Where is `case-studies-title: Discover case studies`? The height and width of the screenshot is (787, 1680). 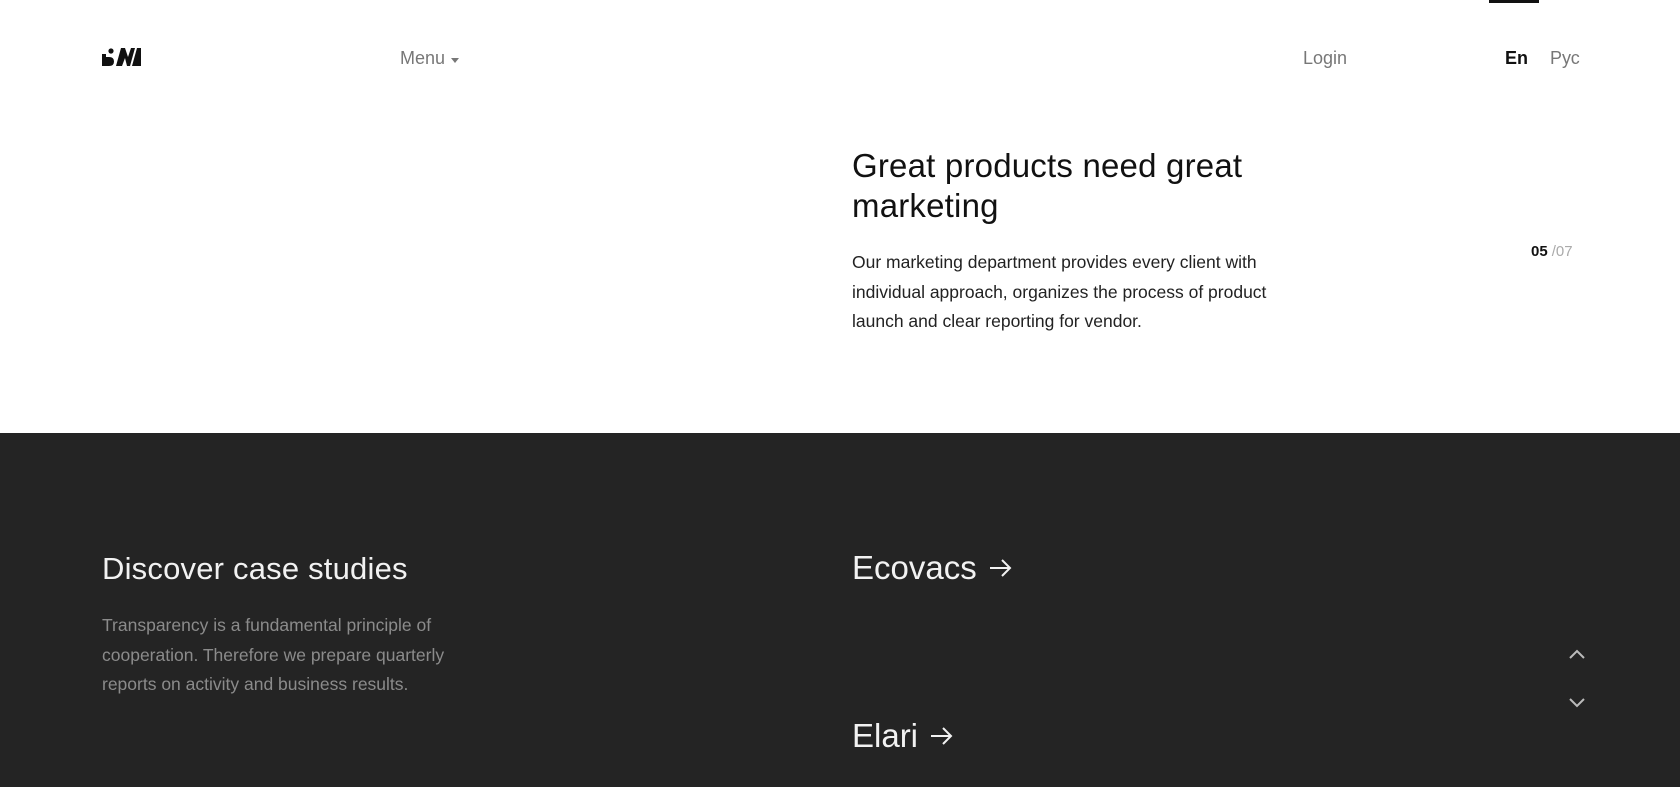 case-studies-title: Discover case studies is located at coordinates (255, 568).